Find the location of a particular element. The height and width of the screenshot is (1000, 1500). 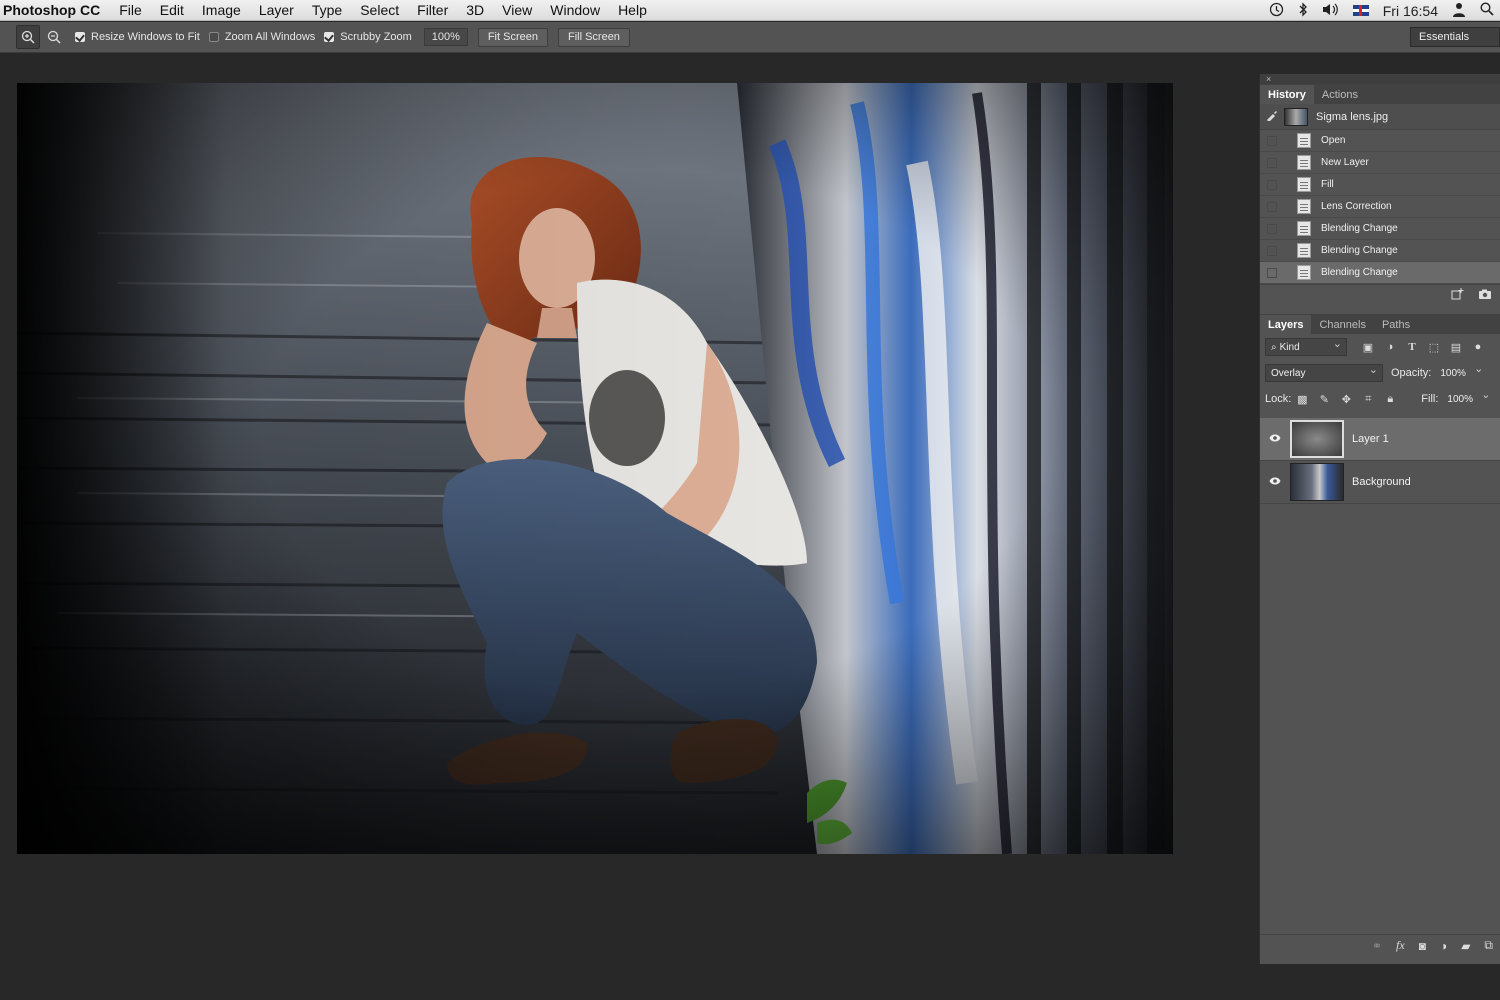

new-group-folder-icon: ▰ is located at coordinates (1465, 946).